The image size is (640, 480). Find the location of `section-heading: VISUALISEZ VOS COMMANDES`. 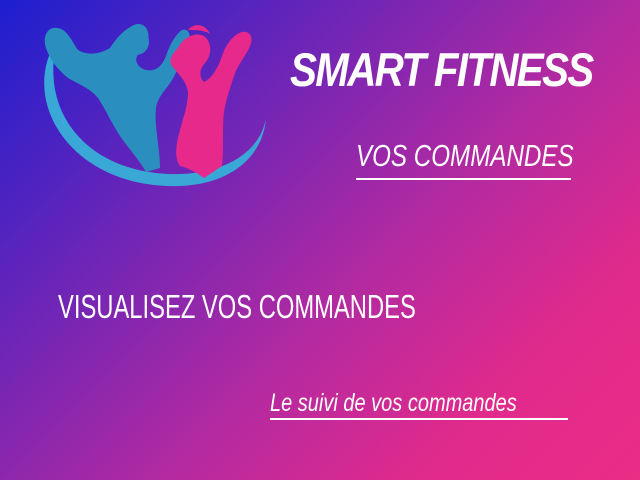

section-heading: VISUALISEZ VOS COMMANDES is located at coordinates (237, 306).